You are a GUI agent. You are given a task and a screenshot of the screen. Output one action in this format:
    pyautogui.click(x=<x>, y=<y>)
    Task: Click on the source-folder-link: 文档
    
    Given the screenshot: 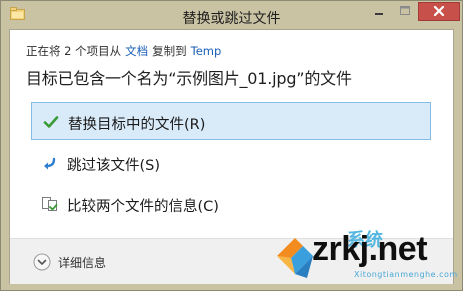 What is the action you would take?
    pyautogui.click(x=136, y=51)
    